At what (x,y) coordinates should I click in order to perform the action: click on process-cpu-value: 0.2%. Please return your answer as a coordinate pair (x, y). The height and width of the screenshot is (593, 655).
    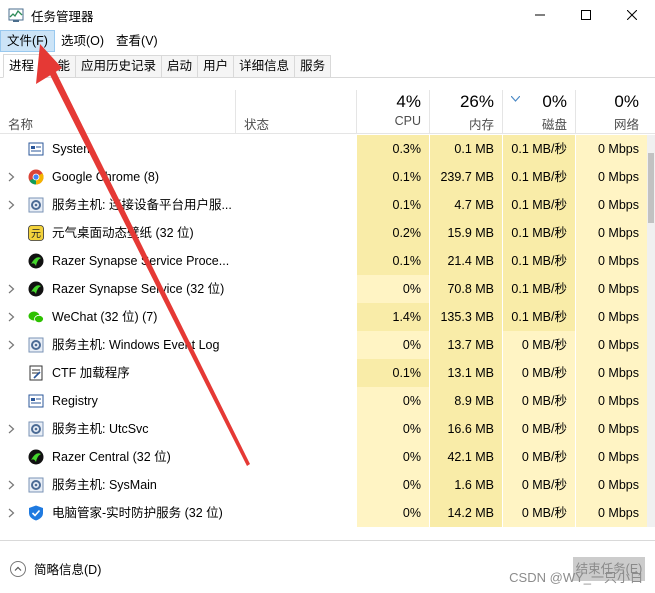
    Looking at the image, I should click on (393, 233).